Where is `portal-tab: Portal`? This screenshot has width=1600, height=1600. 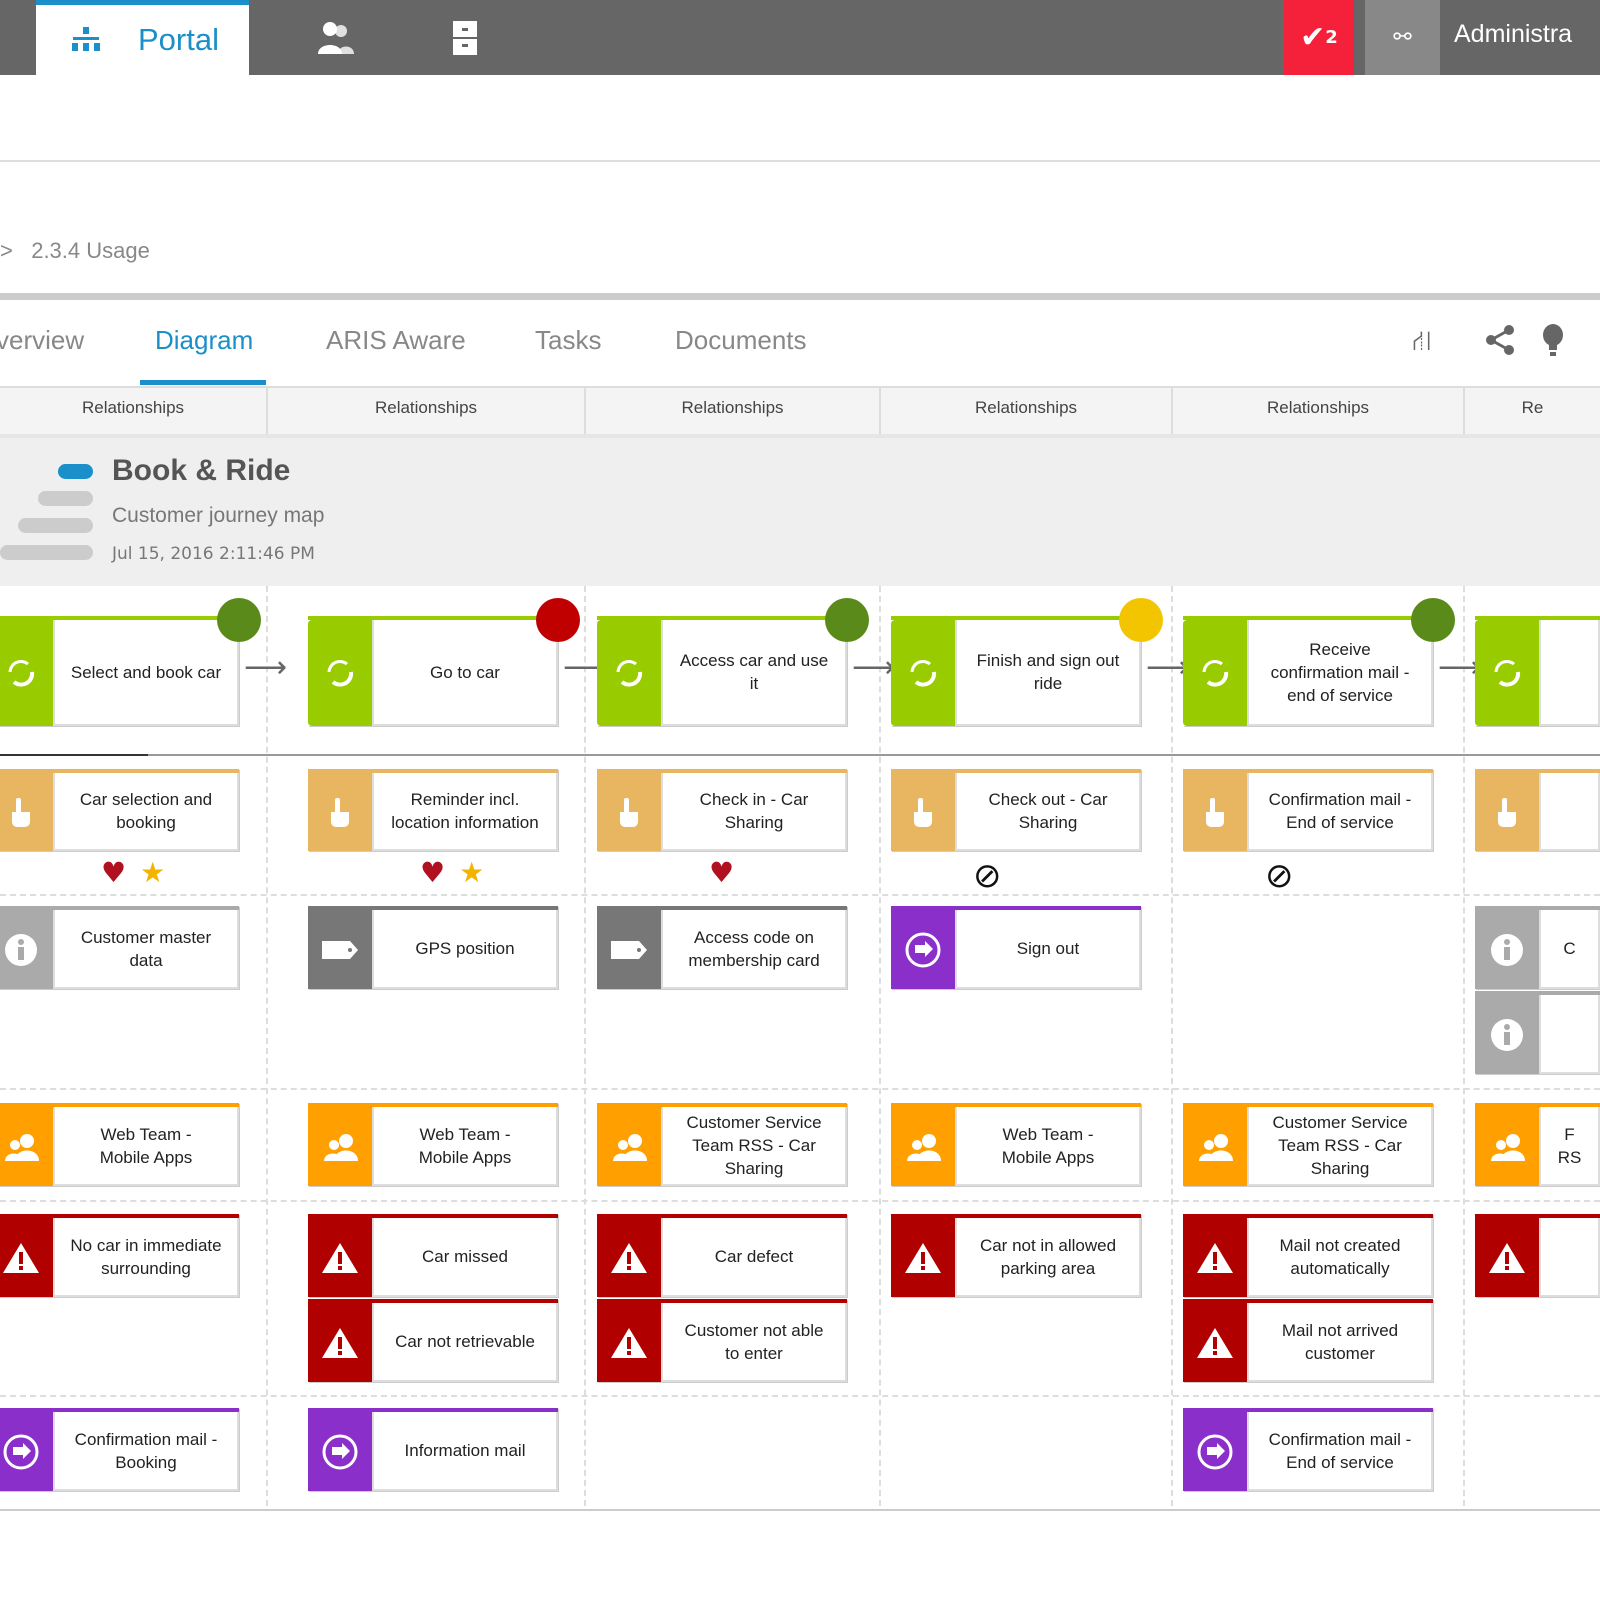 portal-tab: Portal is located at coordinates (142, 37).